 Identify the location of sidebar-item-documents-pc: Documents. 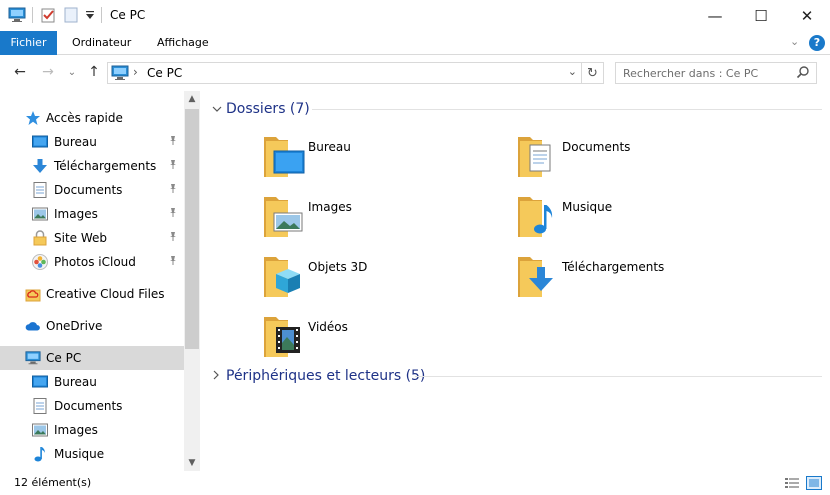
(92, 406).